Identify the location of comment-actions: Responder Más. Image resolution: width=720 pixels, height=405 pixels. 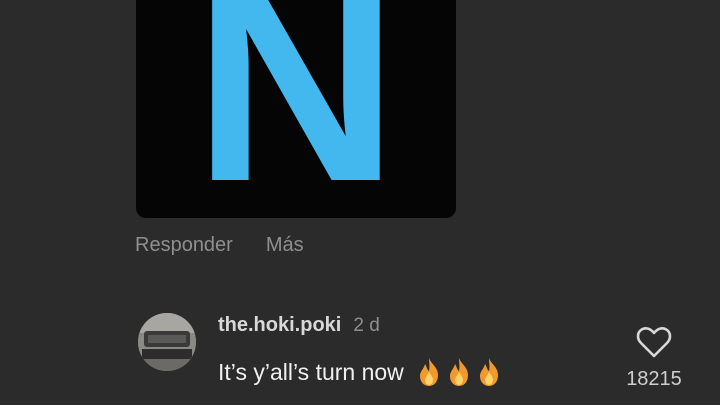
(219, 246).